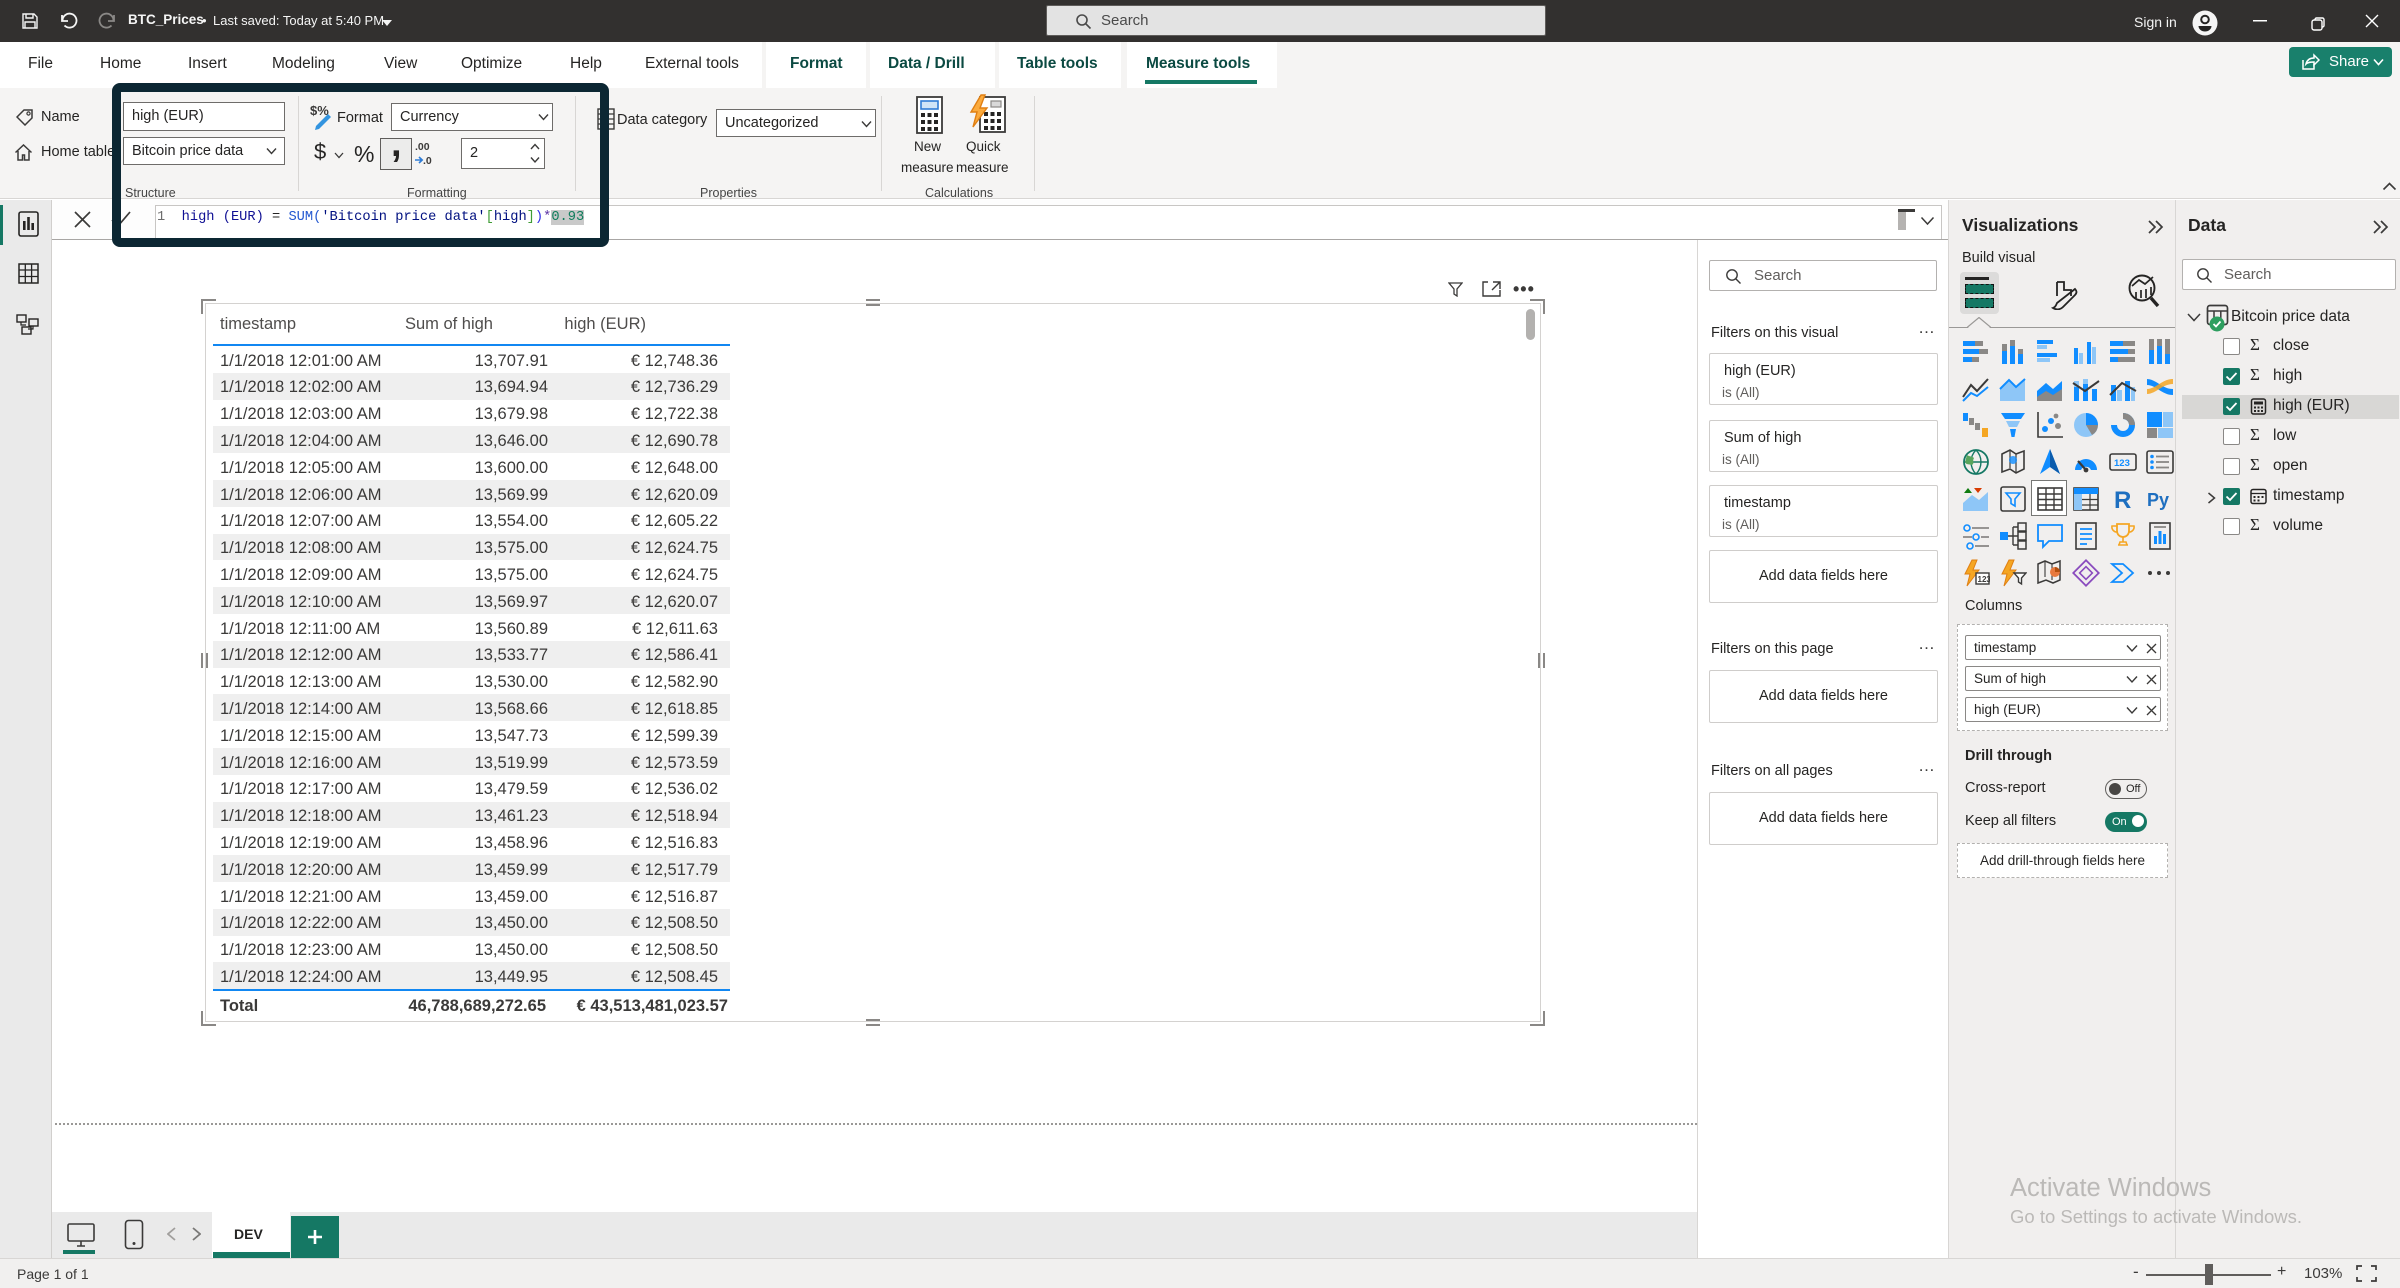  What do you see at coordinates (2122, 500) in the screenshot?
I see `svg-text: R` at bounding box center [2122, 500].